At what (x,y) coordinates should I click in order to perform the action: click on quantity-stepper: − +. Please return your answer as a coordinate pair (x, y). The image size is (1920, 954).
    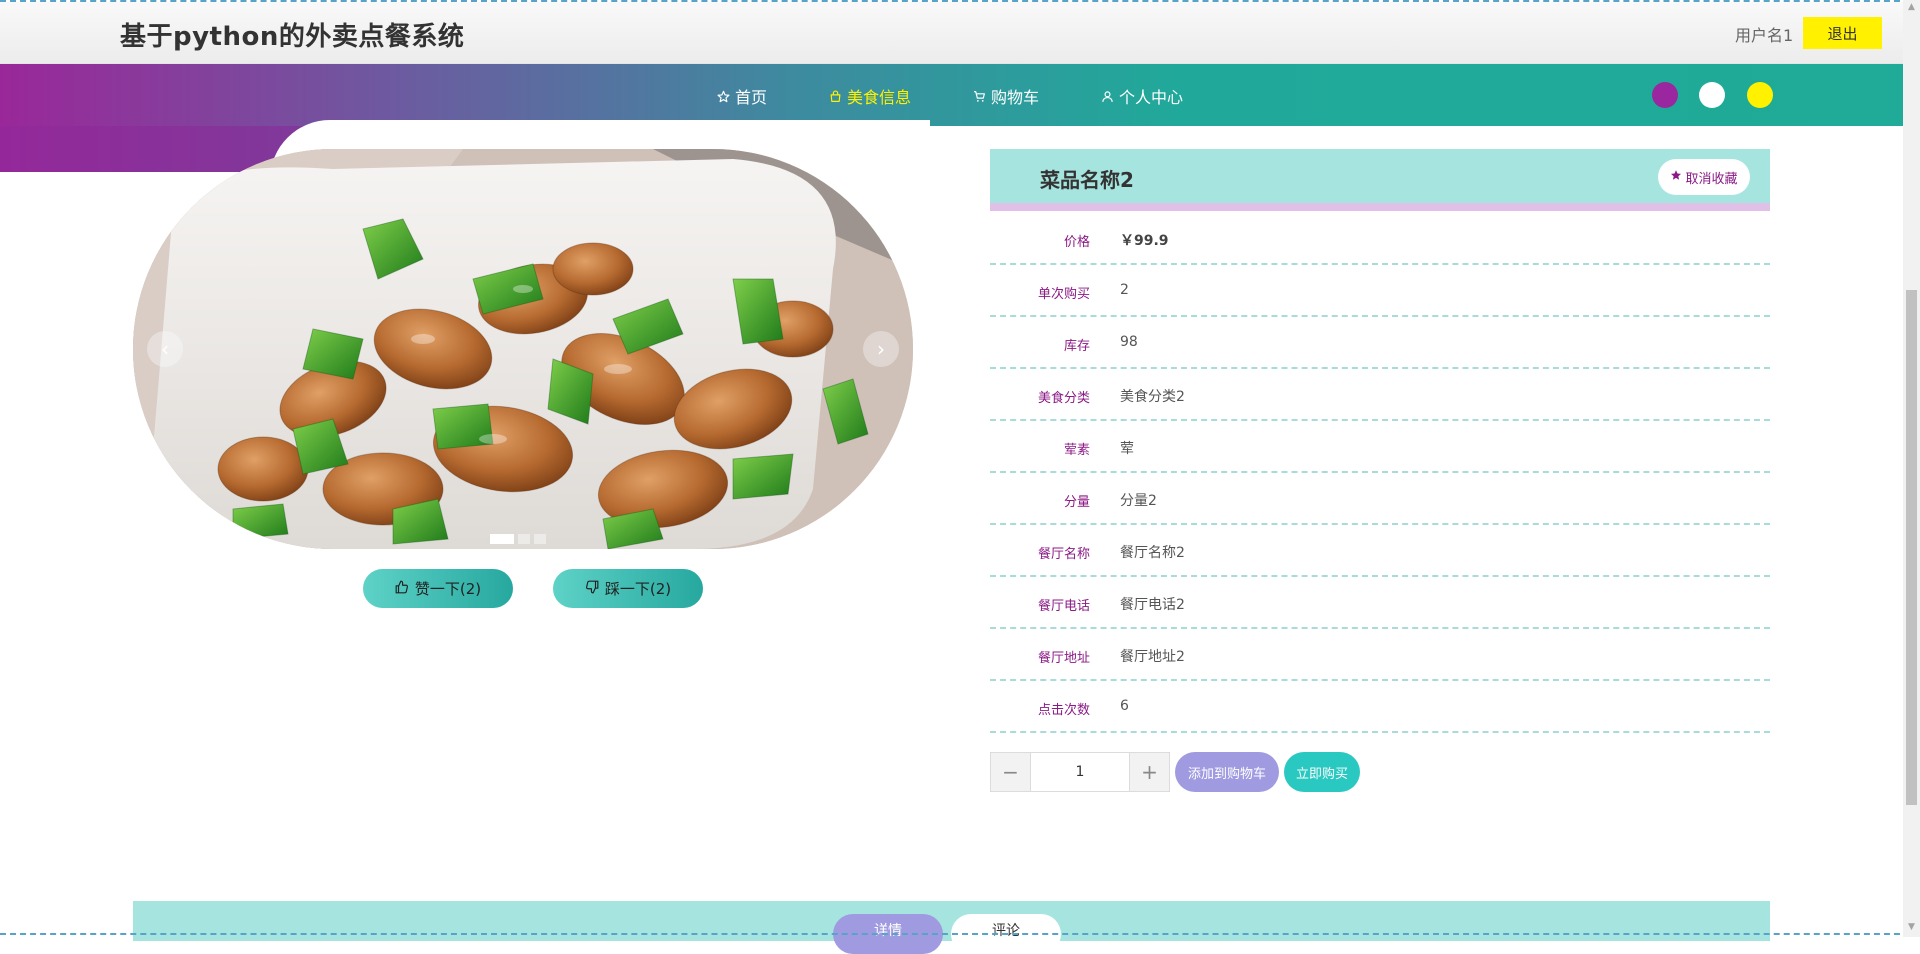
    Looking at the image, I should click on (1080, 772).